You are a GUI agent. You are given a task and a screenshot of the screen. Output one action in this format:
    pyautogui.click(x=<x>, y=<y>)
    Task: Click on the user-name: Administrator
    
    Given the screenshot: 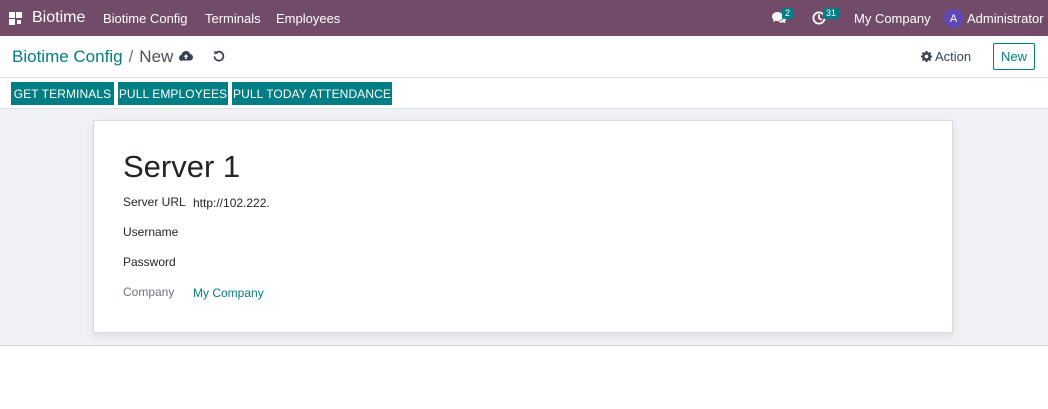 What is the action you would take?
    pyautogui.click(x=1005, y=18)
    